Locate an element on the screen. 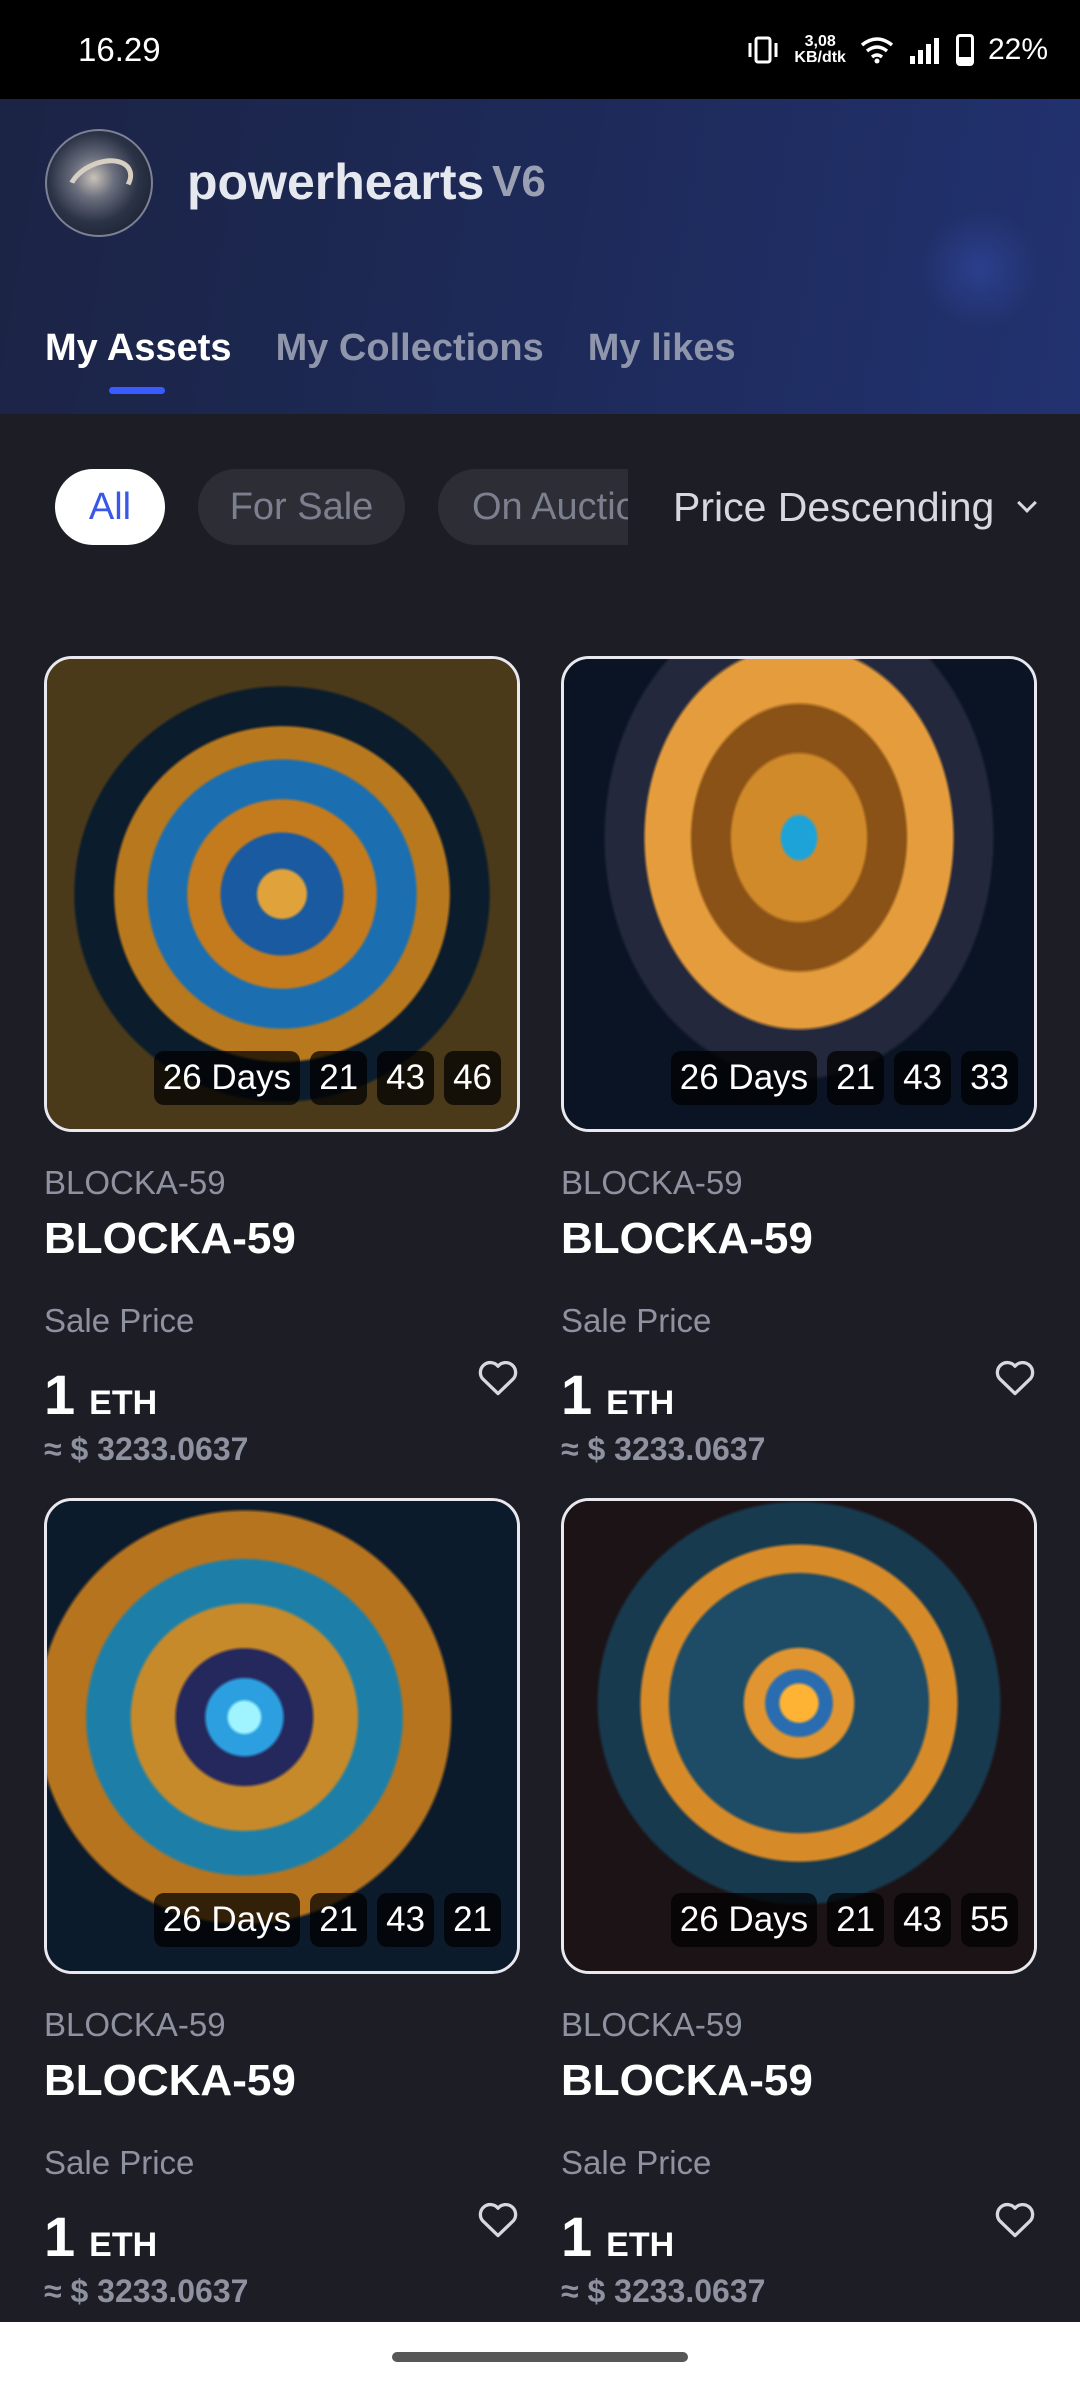 This screenshot has height=2388, width=1080. system-nav-bar is located at coordinates (540, 2355).